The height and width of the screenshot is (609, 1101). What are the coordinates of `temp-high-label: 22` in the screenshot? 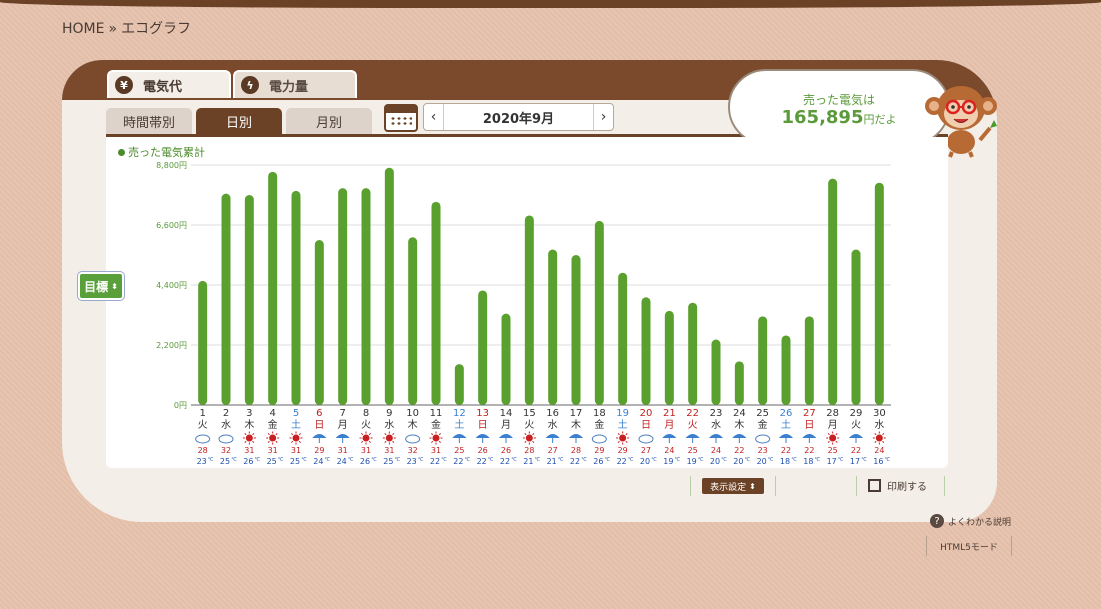 It's located at (786, 450).